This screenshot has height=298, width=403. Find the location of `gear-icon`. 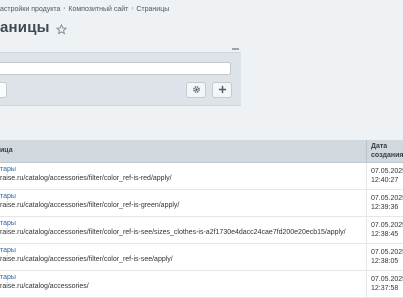

gear-icon is located at coordinates (196, 90).